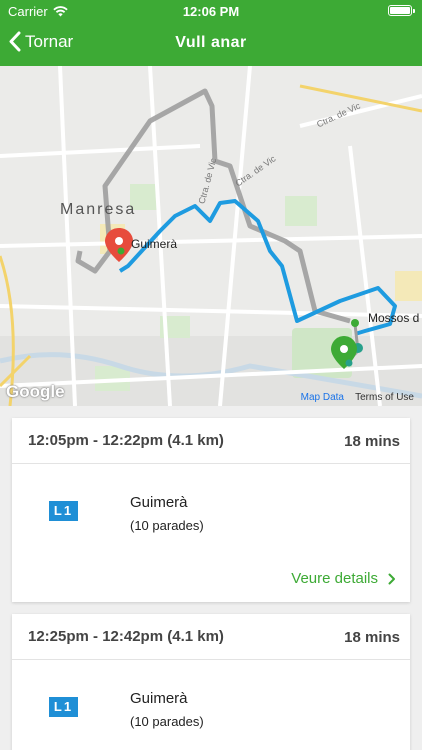 This screenshot has width=422, height=750. I want to click on origin-label: Guimerà, so click(154, 244).